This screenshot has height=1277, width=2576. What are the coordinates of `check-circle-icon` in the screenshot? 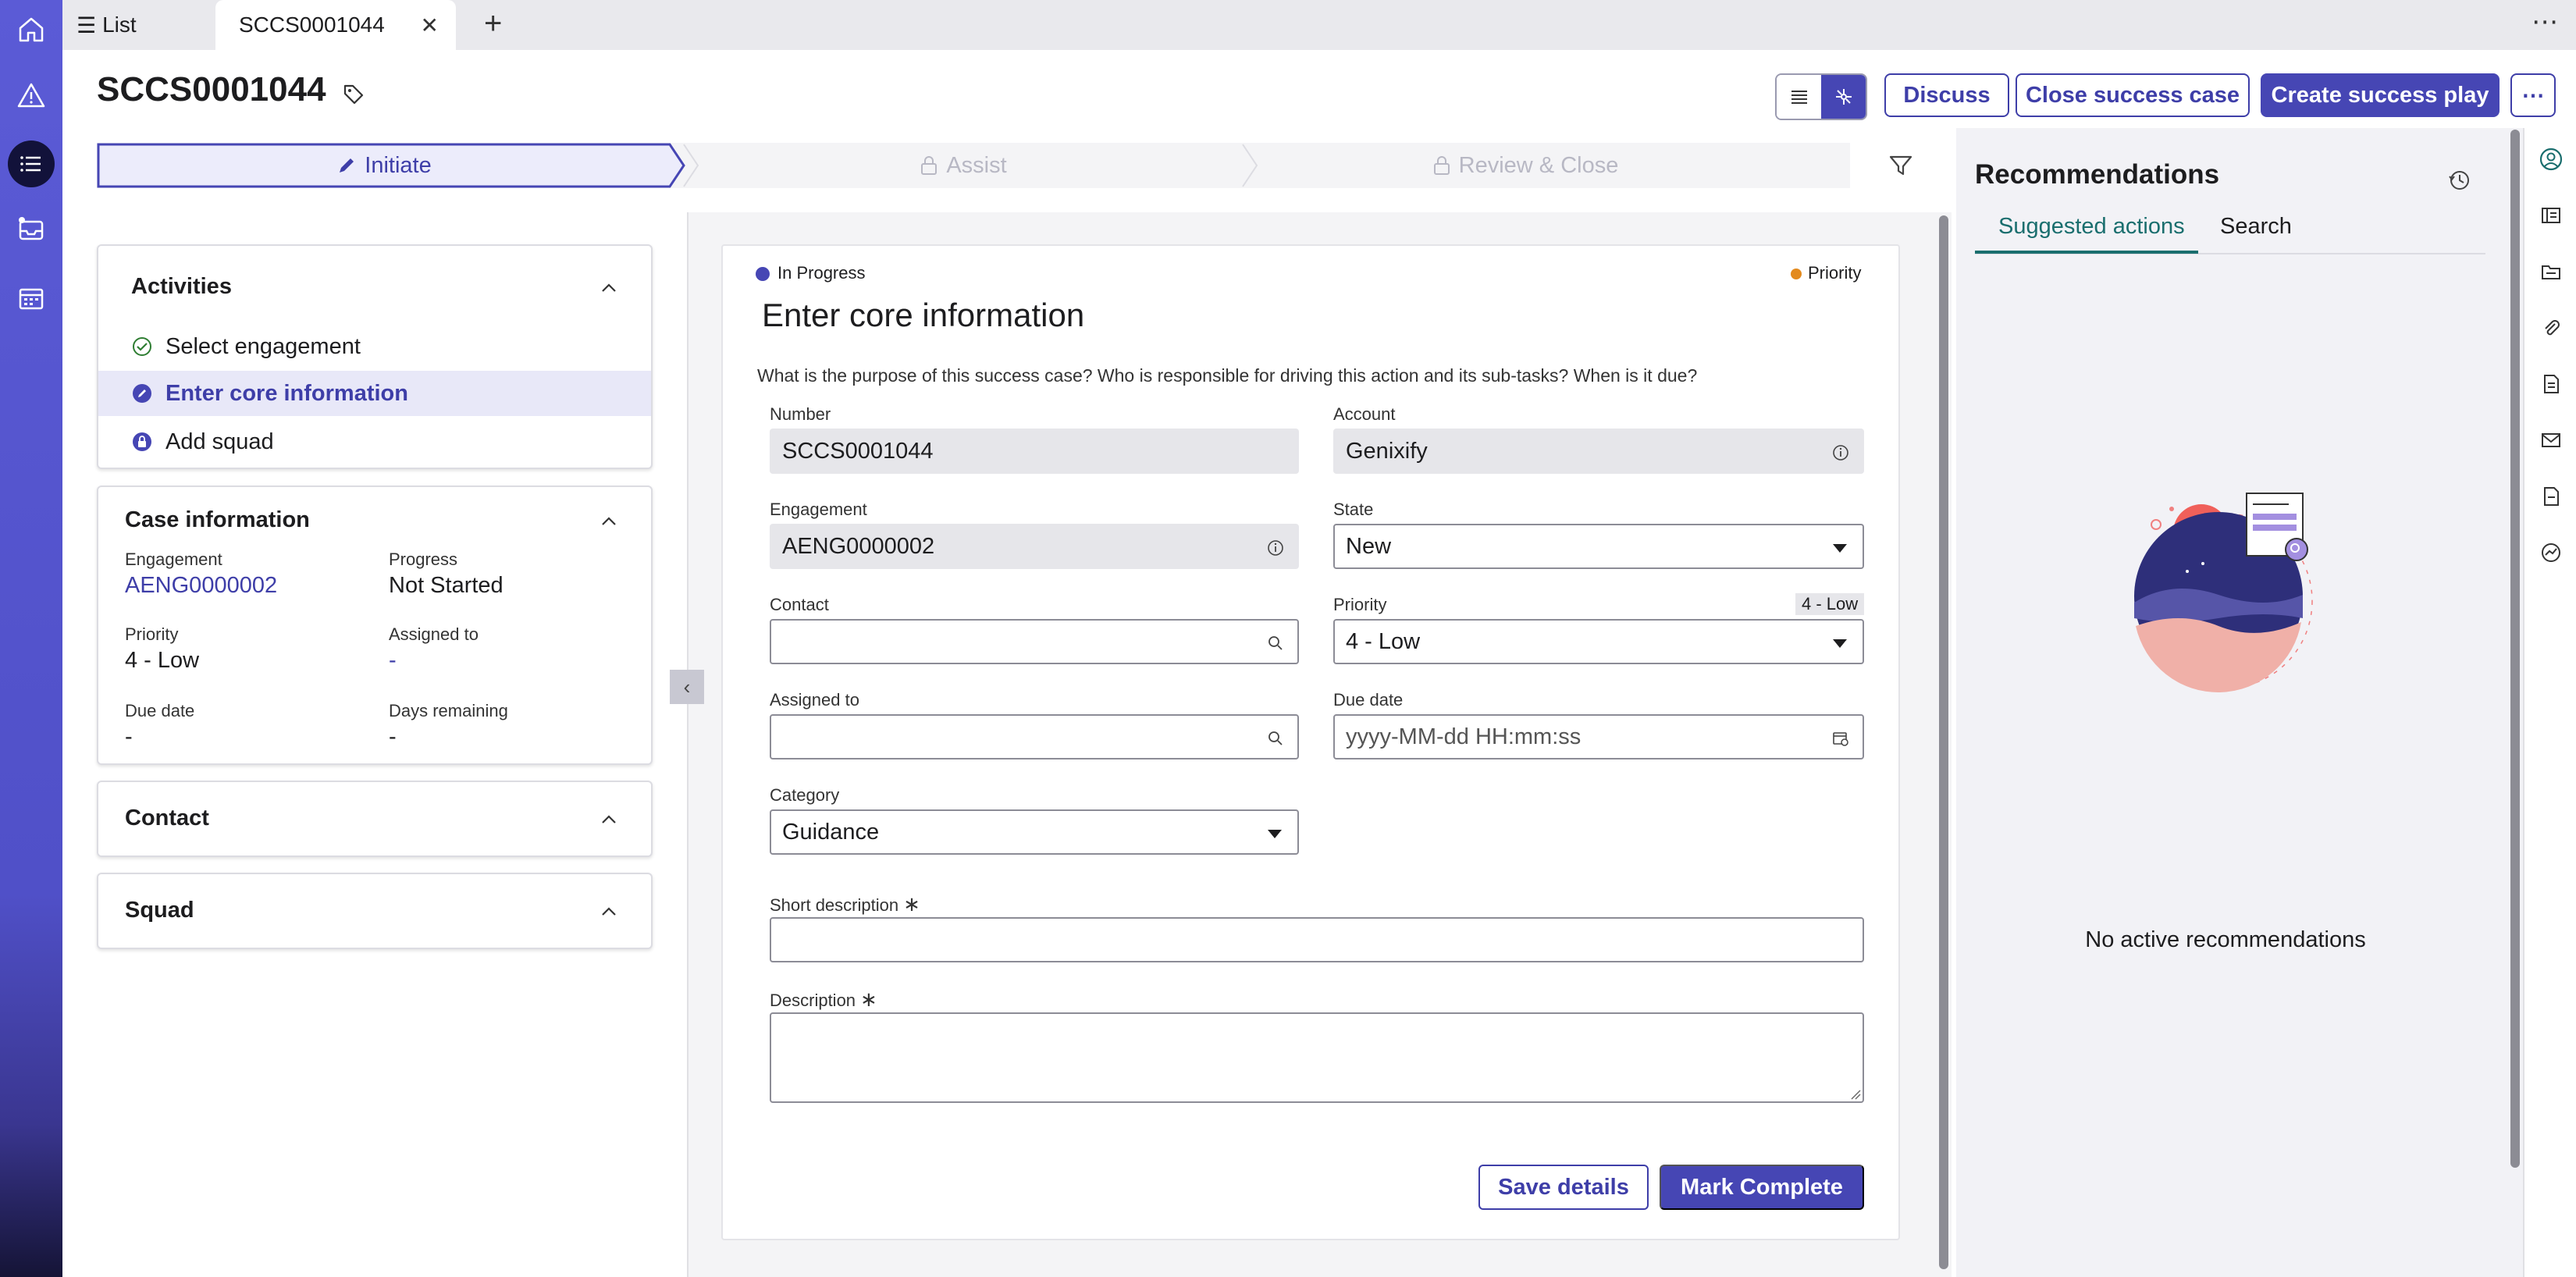 It's located at (142, 346).